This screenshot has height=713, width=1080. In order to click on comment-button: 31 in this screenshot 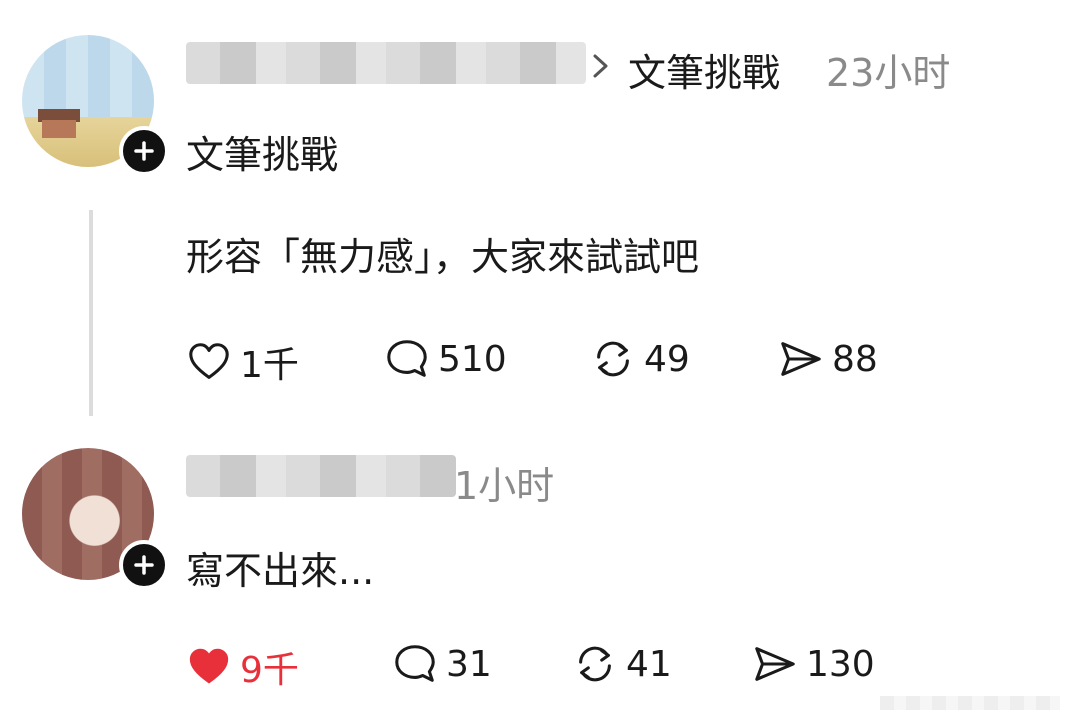, I will do `click(442, 664)`.